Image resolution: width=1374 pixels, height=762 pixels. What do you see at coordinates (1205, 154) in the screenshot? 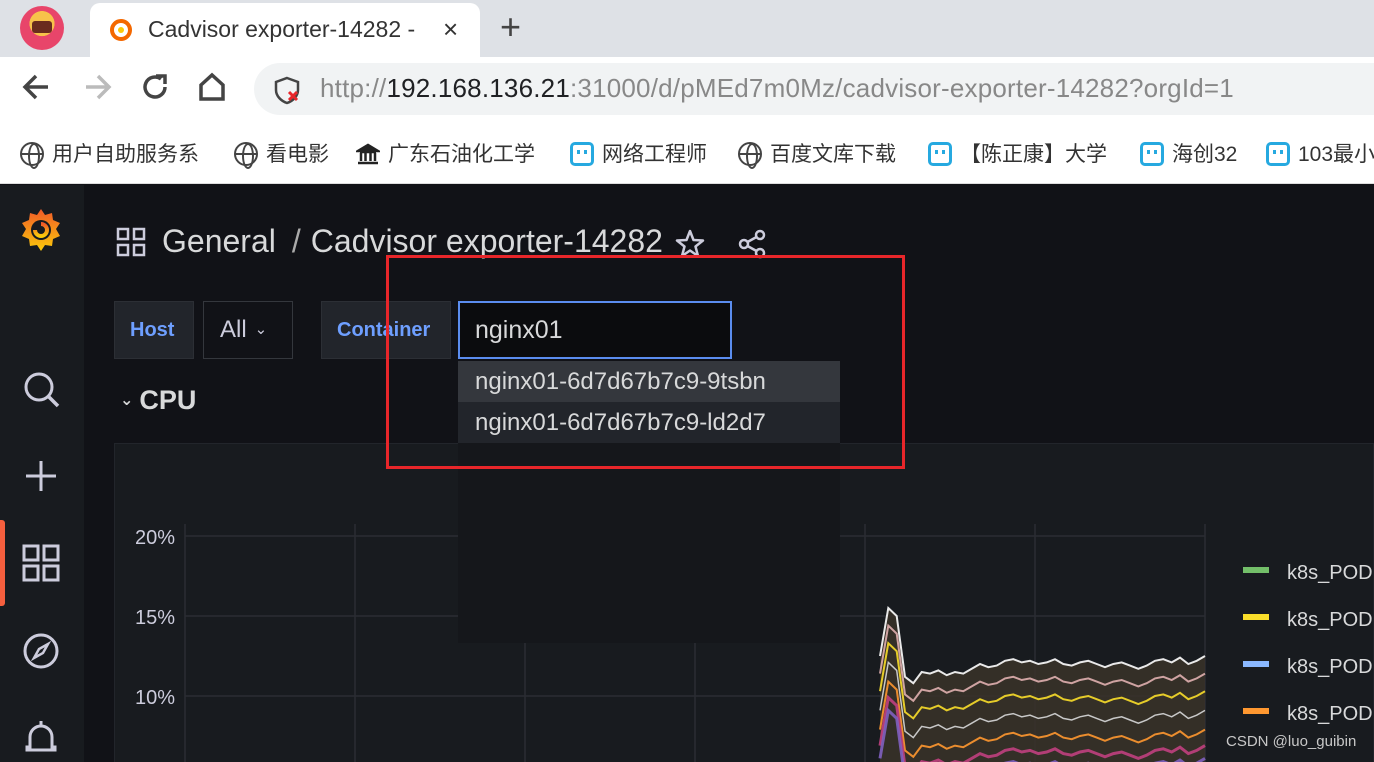
I see `bookmark-label: 海创32` at bounding box center [1205, 154].